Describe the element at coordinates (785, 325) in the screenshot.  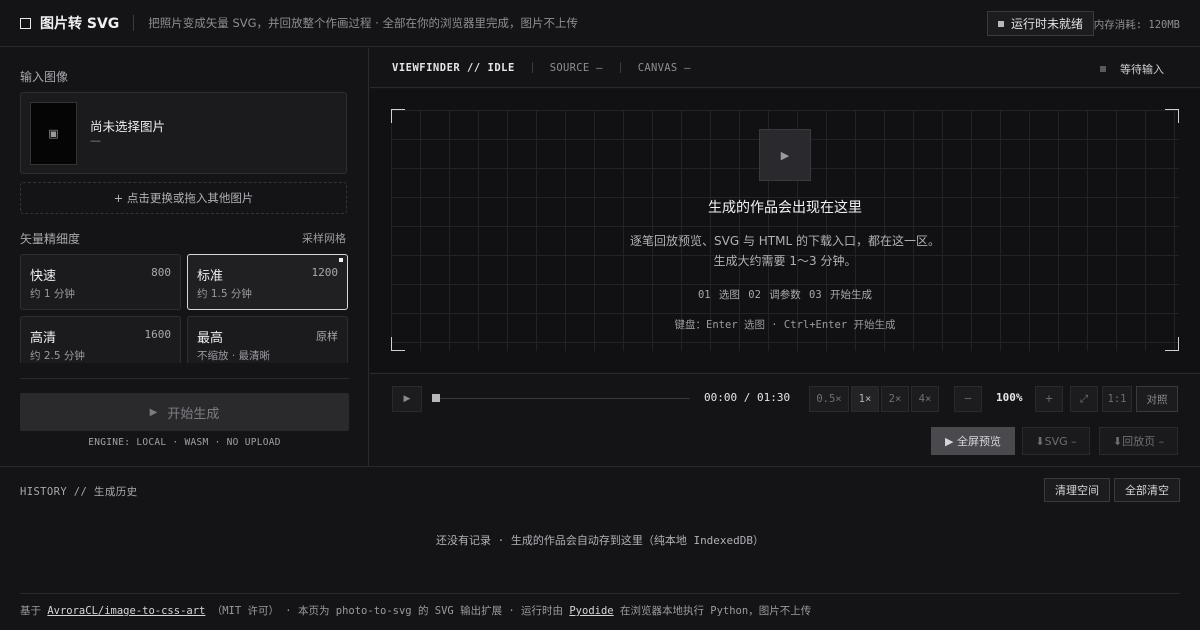
I see `keyboard-hint: 键盘：Enter 选图 · Ctrl+Enter 开始生成` at that location.